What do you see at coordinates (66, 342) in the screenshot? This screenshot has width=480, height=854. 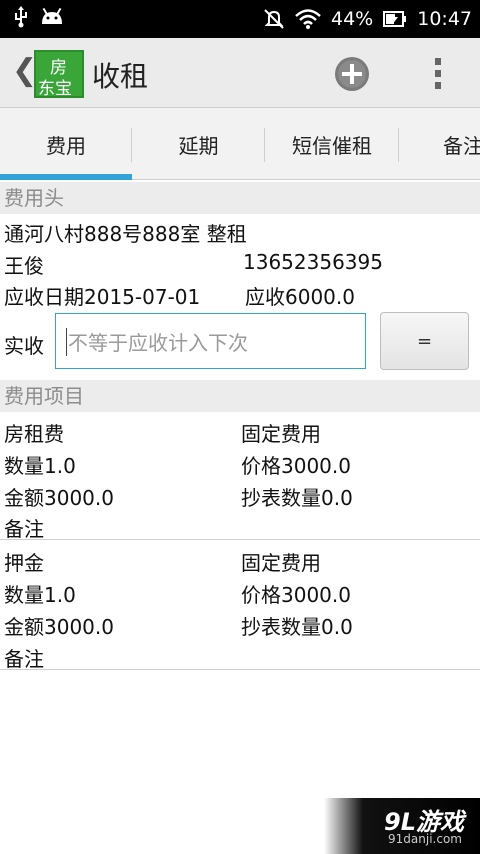 I see `text-caret` at bounding box center [66, 342].